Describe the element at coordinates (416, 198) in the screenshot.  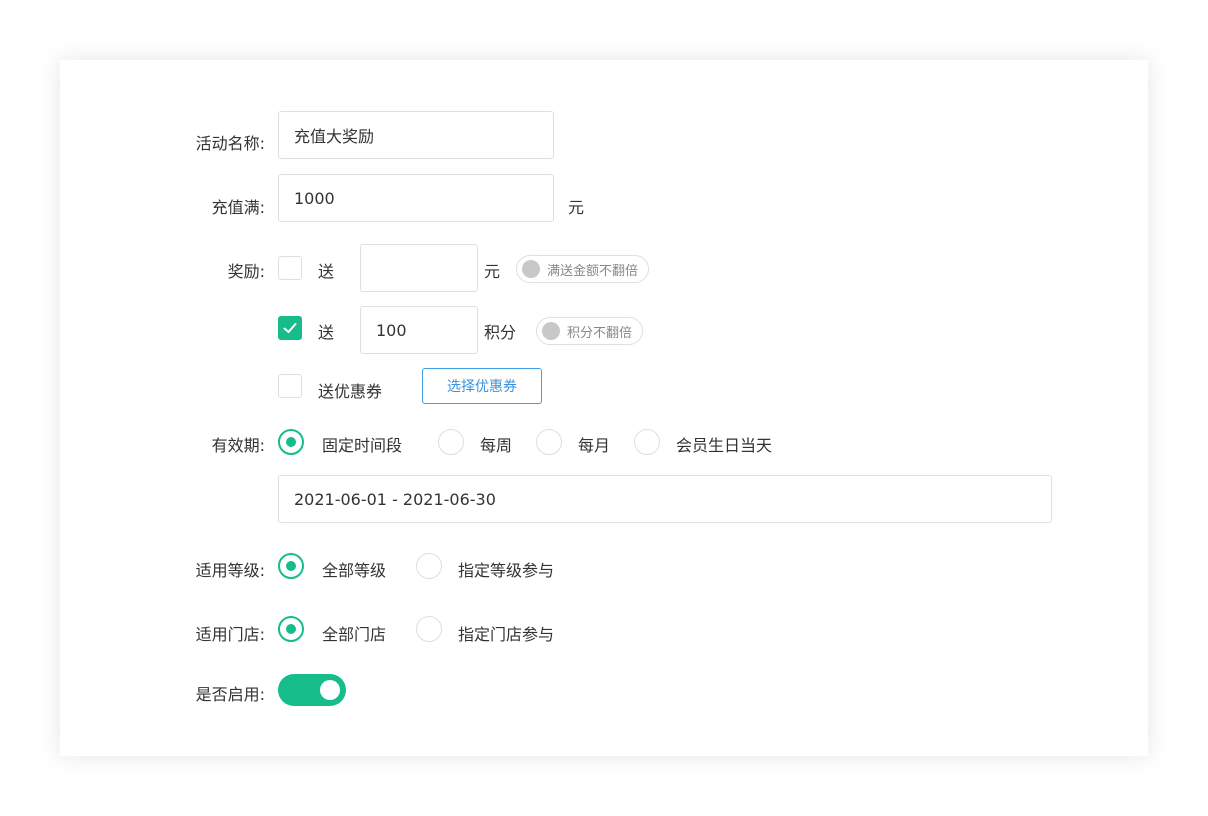
I see `recharge-full-input: 1000` at that location.